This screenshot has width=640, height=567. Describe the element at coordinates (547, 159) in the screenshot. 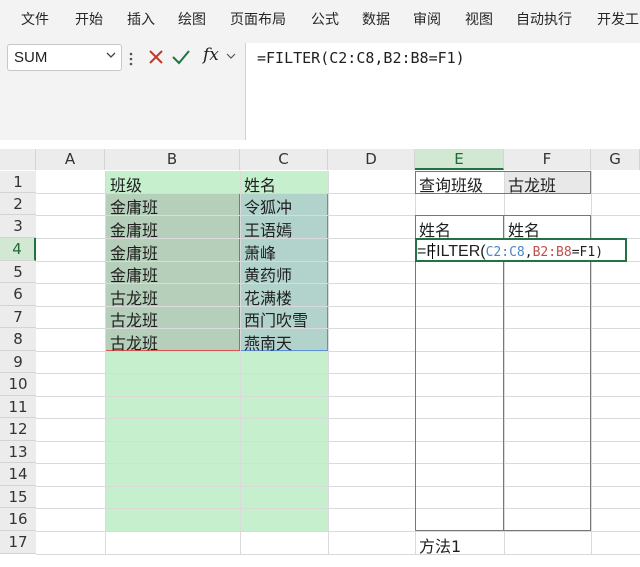

I see `column-header-f: F` at that location.